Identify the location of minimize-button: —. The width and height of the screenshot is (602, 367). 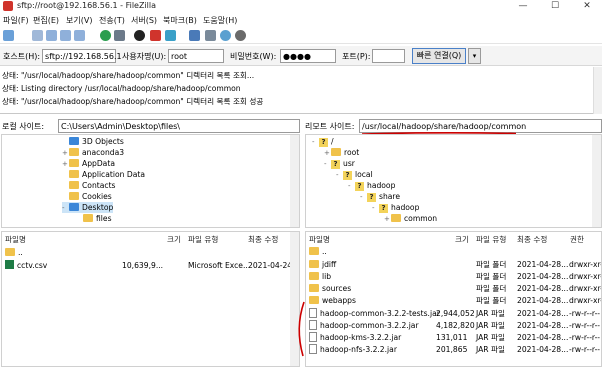
(523, 6).